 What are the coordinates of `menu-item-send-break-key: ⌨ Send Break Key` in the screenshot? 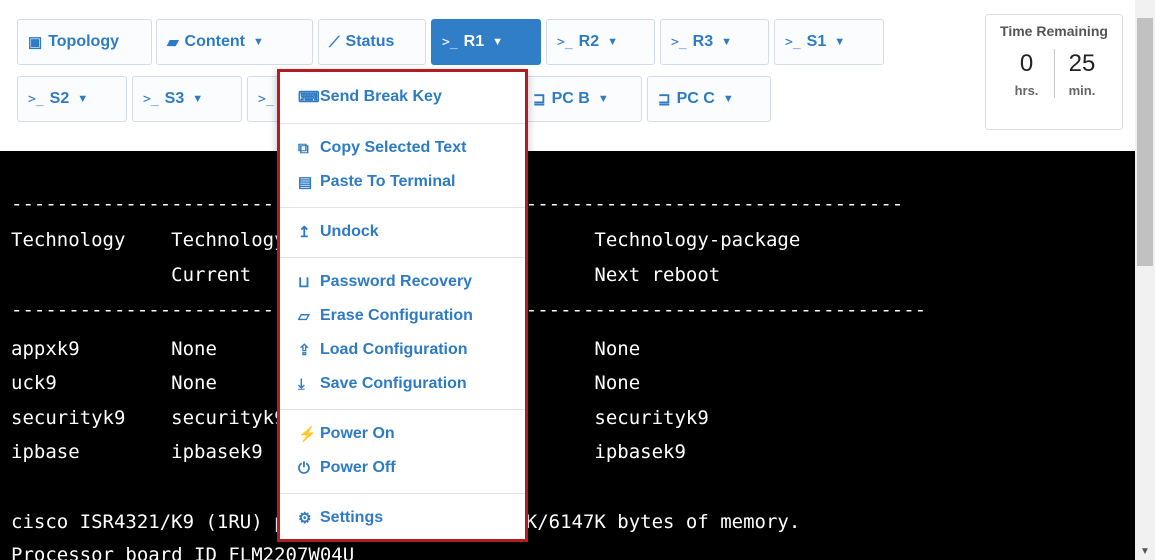 It's located at (370, 97).